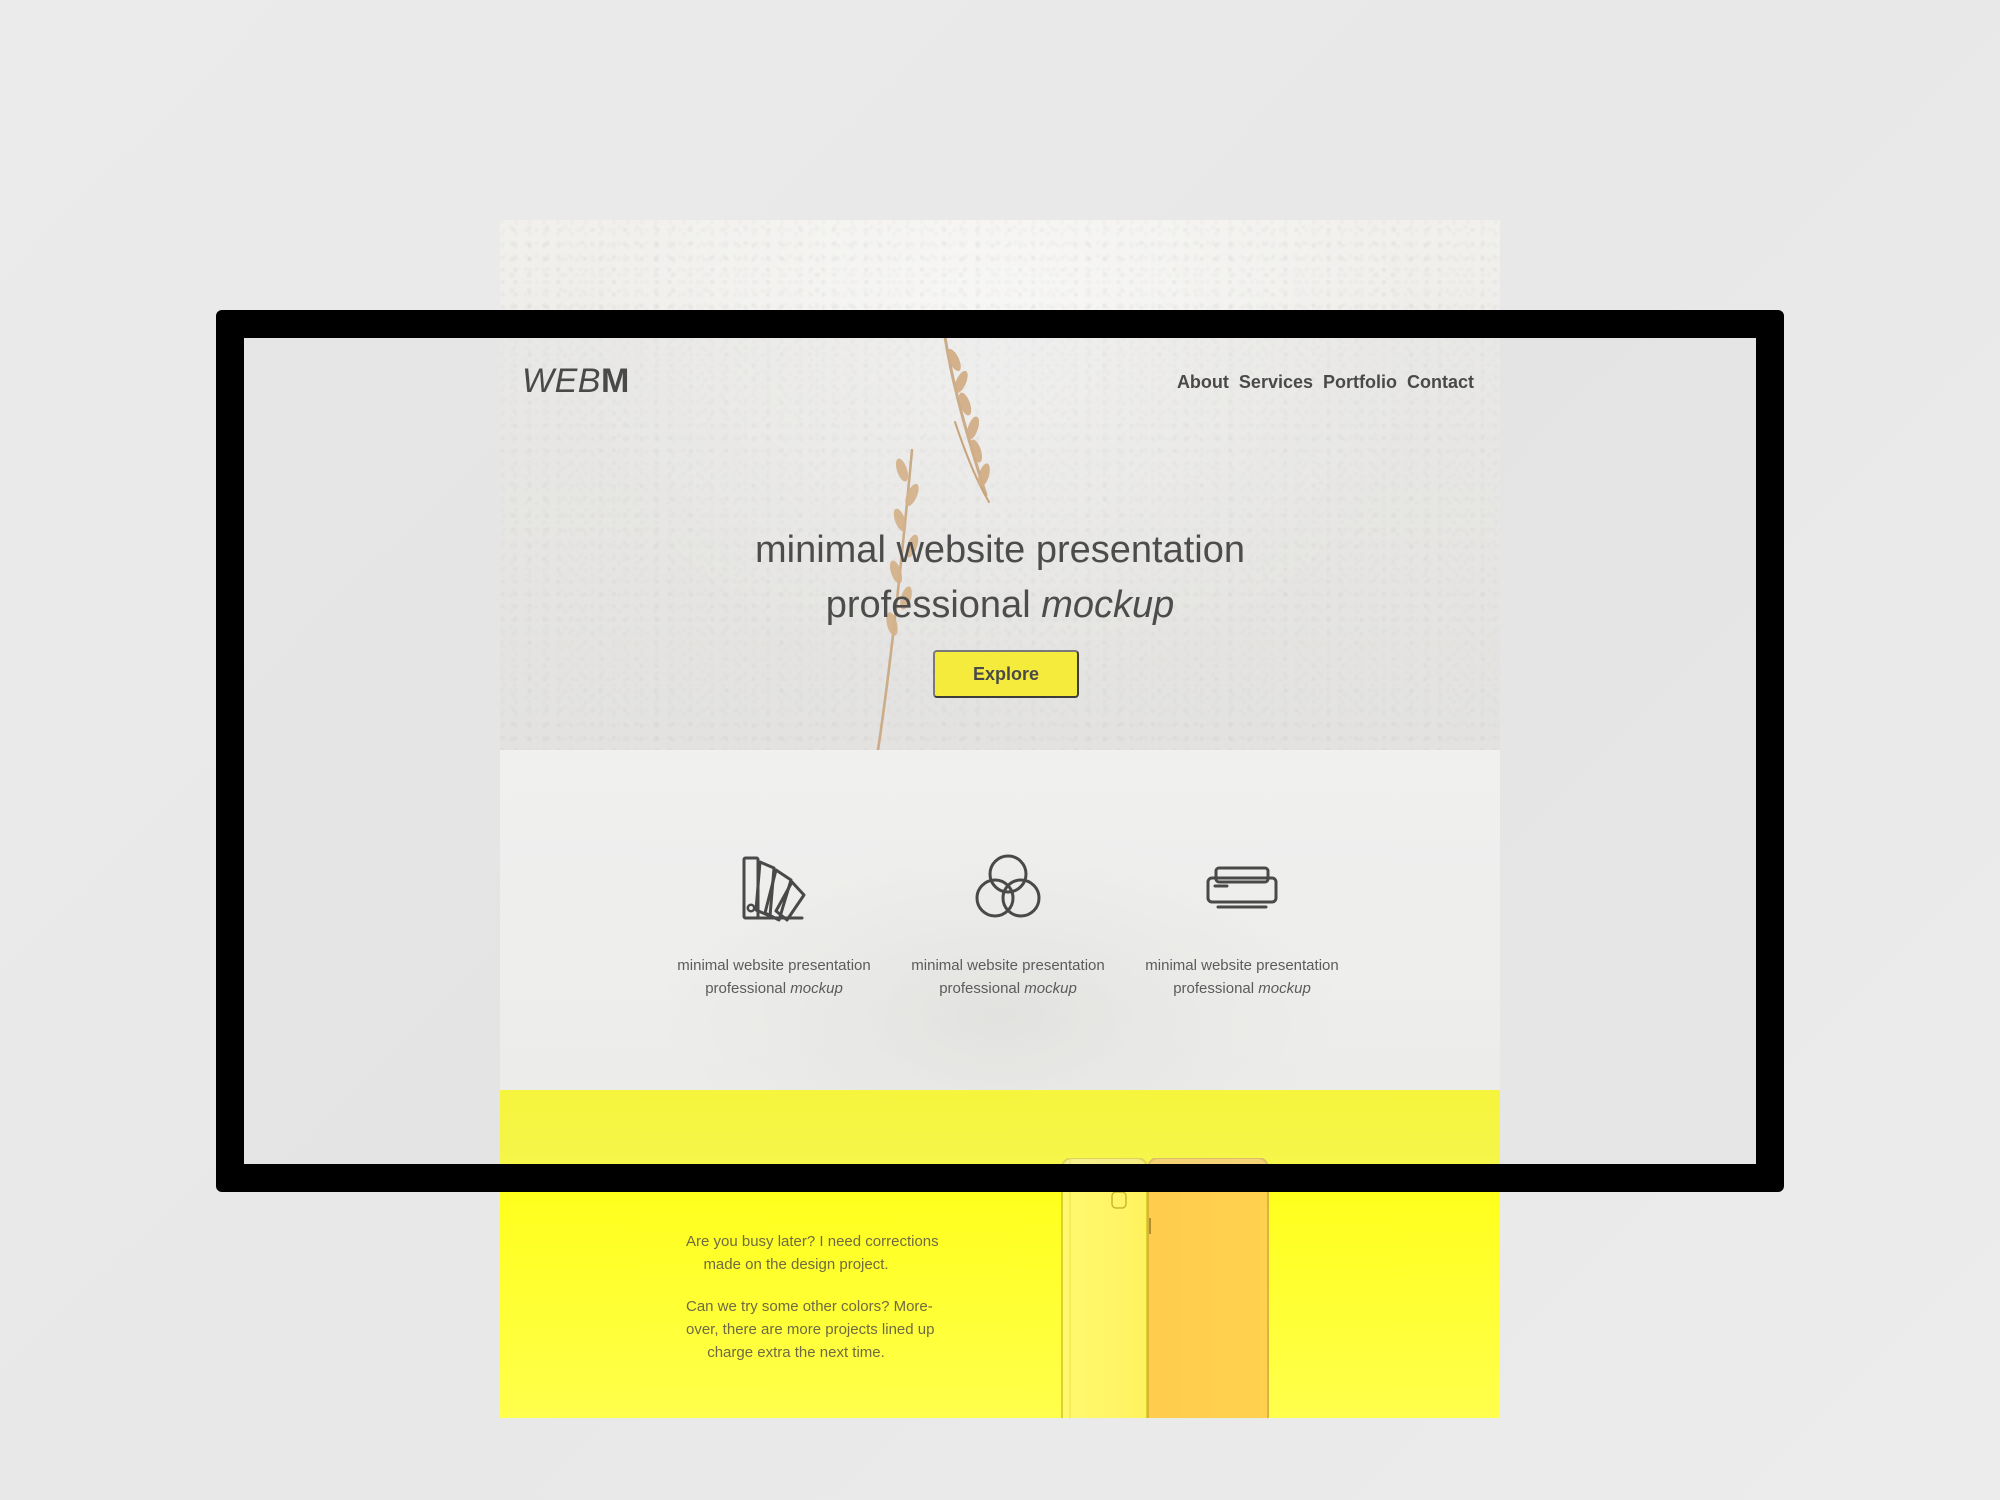 This screenshot has height=1500, width=2000. I want to click on promo-paragraph-1-line-2: made on the design project., so click(796, 1264).